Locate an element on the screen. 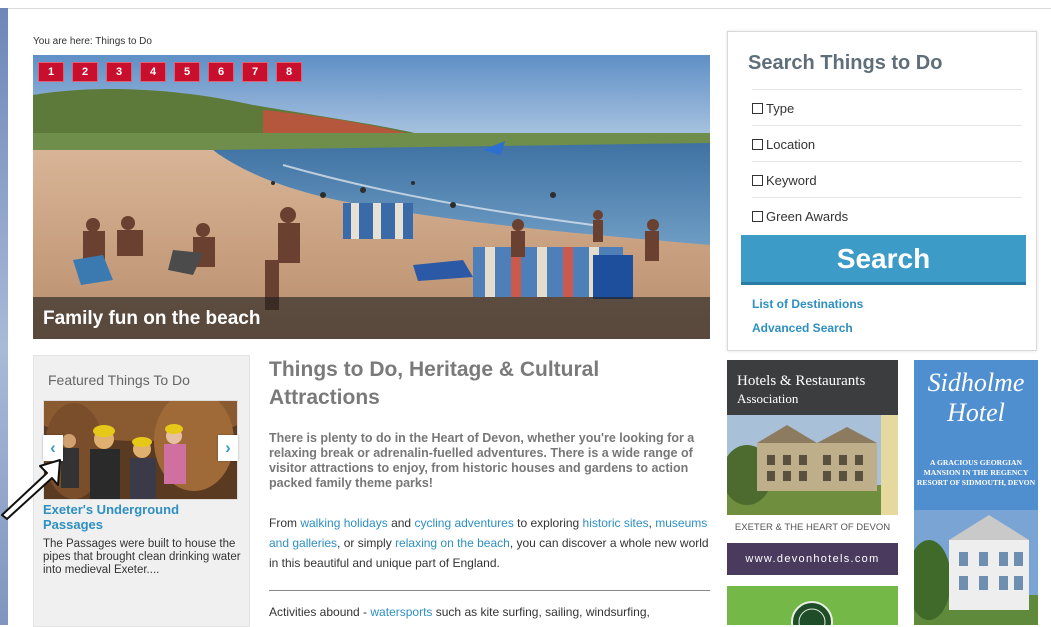 This screenshot has height=627, width=1051. underground-passages-photo is located at coordinates (140, 450).